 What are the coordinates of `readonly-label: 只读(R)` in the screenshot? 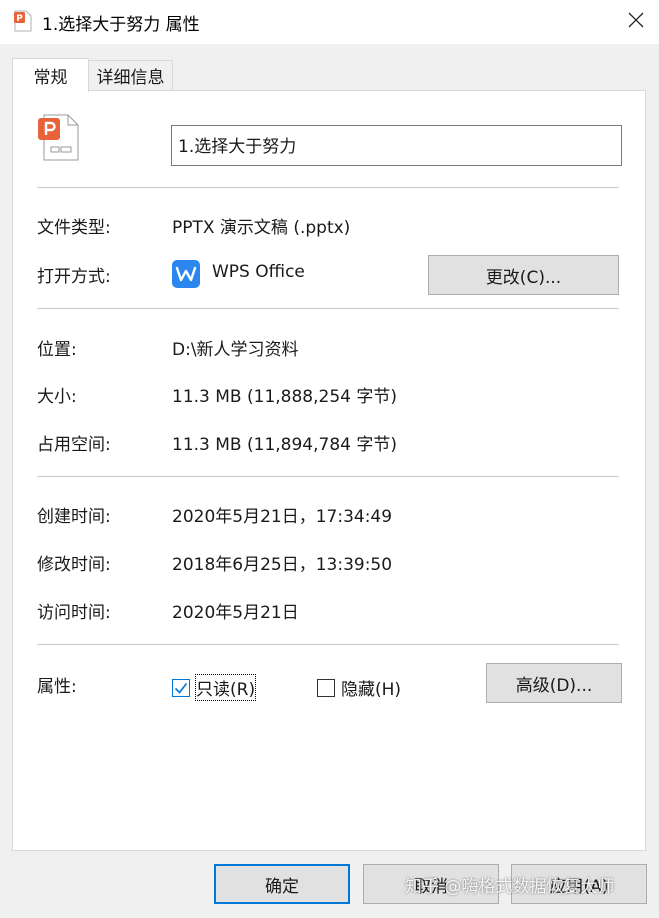 It's located at (225, 687).